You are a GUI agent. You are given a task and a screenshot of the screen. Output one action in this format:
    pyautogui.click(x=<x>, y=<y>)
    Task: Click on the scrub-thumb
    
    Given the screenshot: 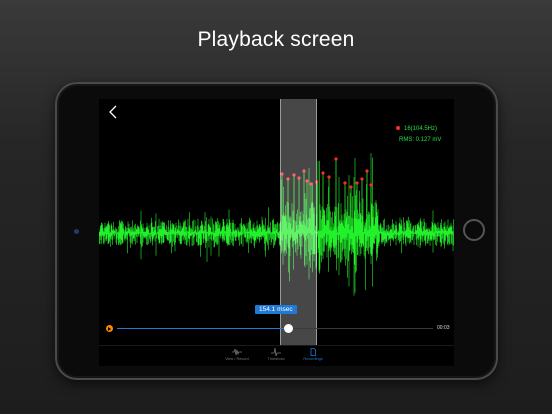 What is the action you would take?
    pyautogui.click(x=288, y=328)
    